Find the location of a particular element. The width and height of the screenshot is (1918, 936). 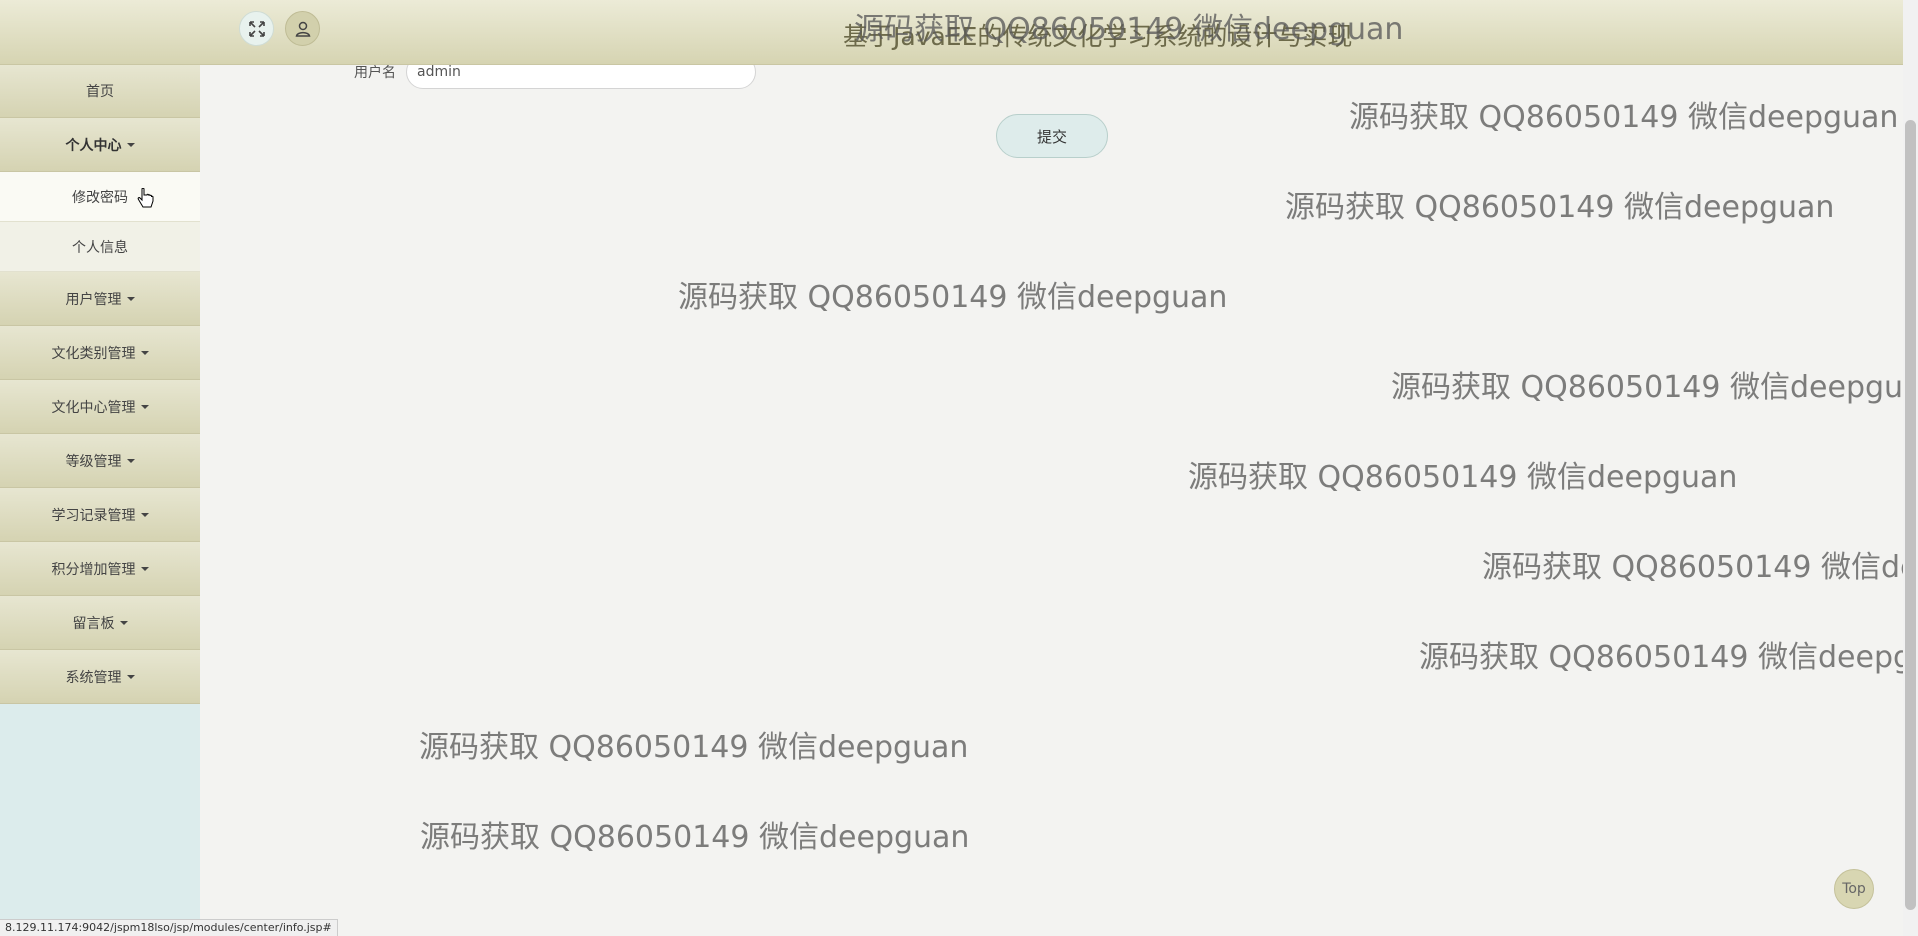

sidebar-item-personal-center: 个人中心 is located at coordinates (100, 145).